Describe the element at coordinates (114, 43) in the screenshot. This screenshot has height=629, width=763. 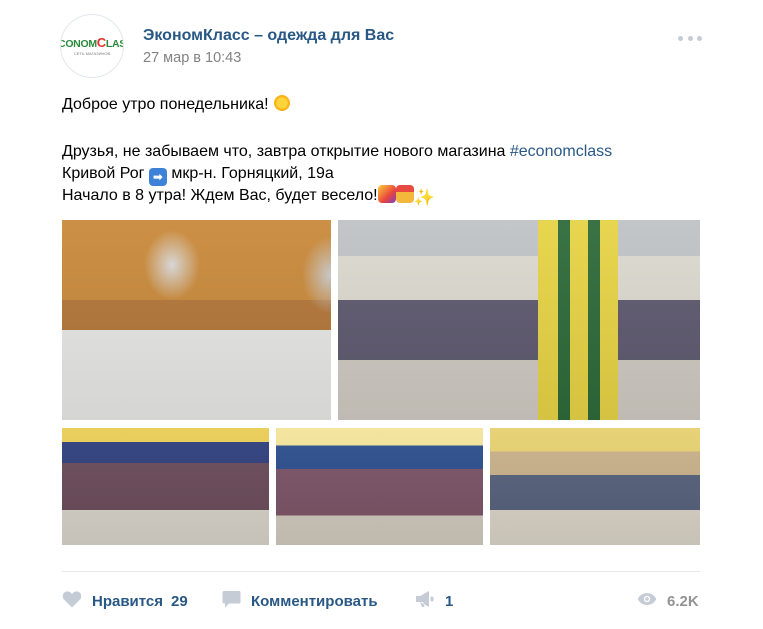
I see `logo-tail-text: LASS` at that location.